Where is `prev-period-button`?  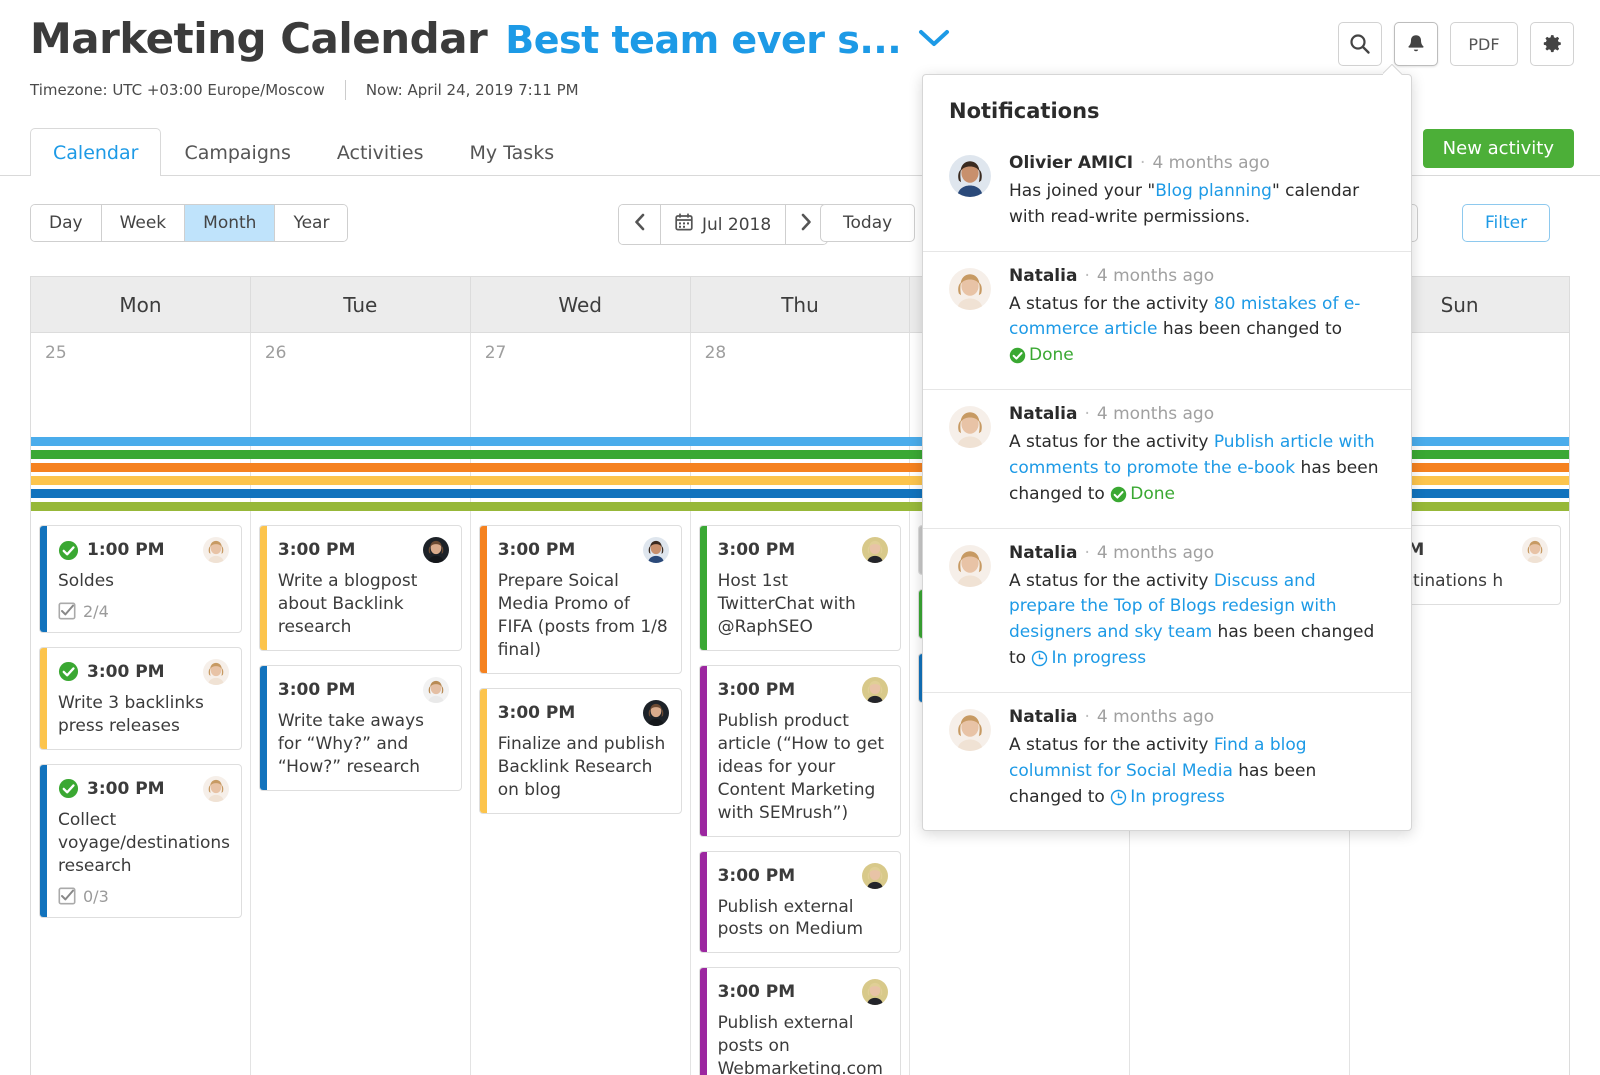
prev-period-button is located at coordinates (640, 224).